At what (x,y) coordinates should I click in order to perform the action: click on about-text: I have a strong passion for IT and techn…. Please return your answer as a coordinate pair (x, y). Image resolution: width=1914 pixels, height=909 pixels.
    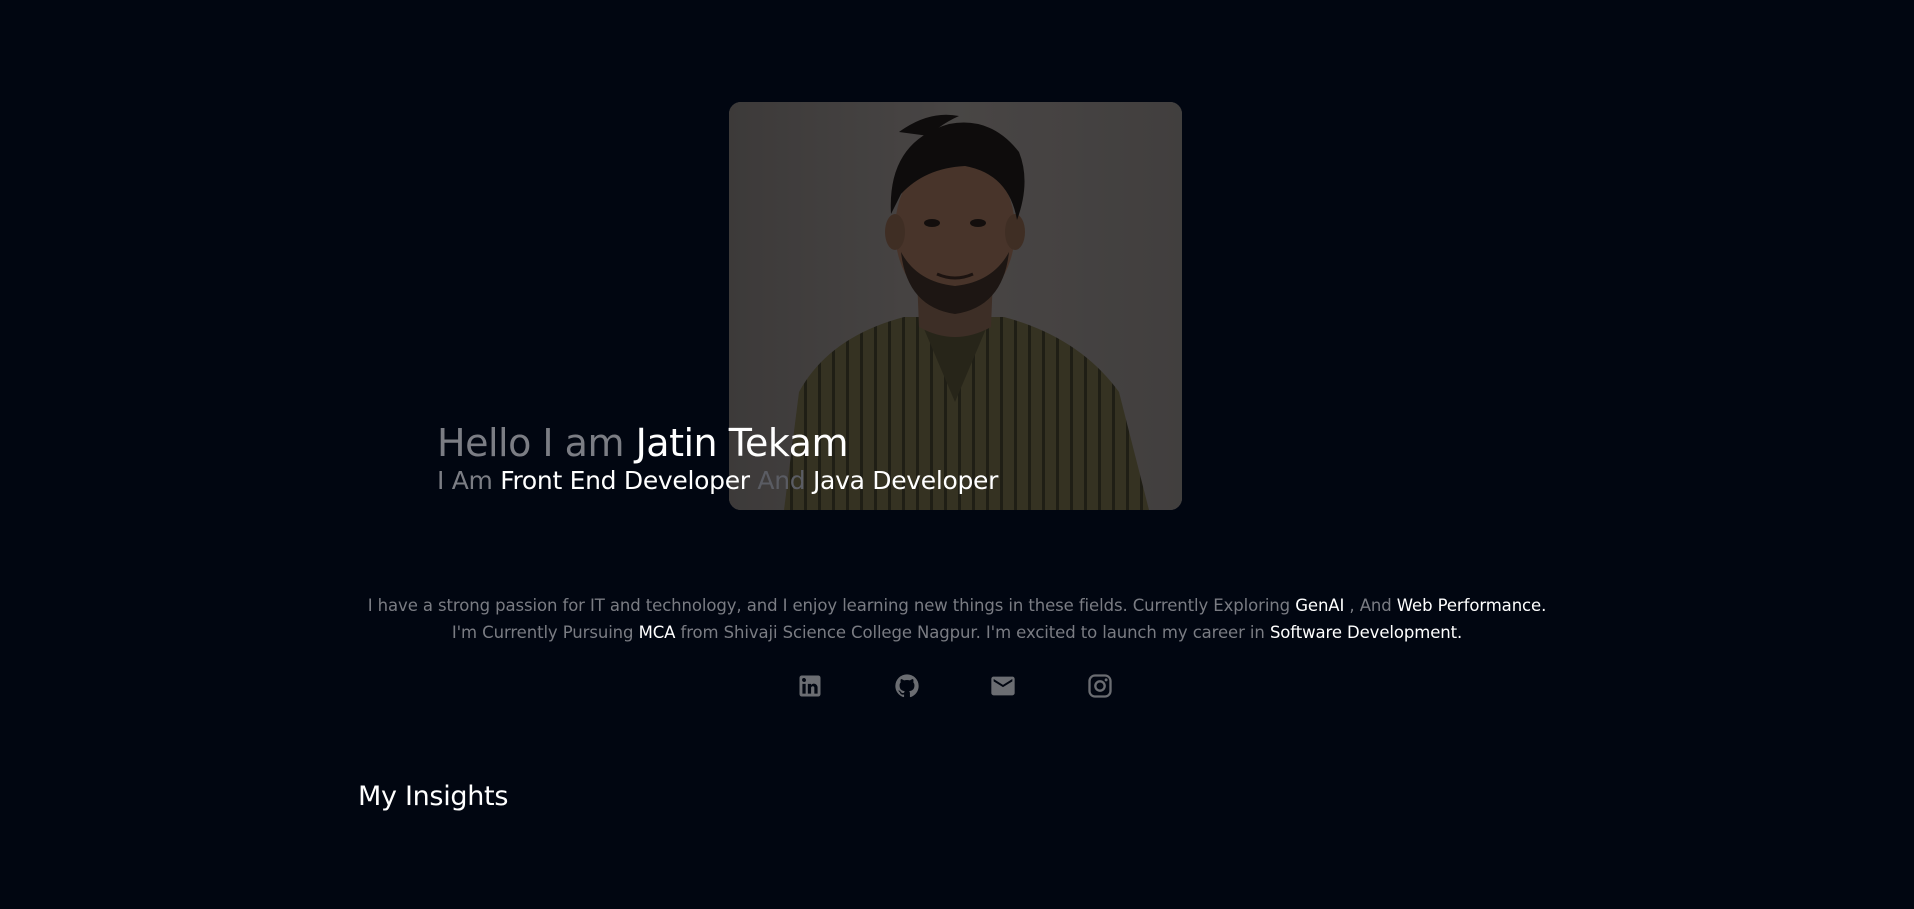
    Looking at the image, I should click on (829, 605).